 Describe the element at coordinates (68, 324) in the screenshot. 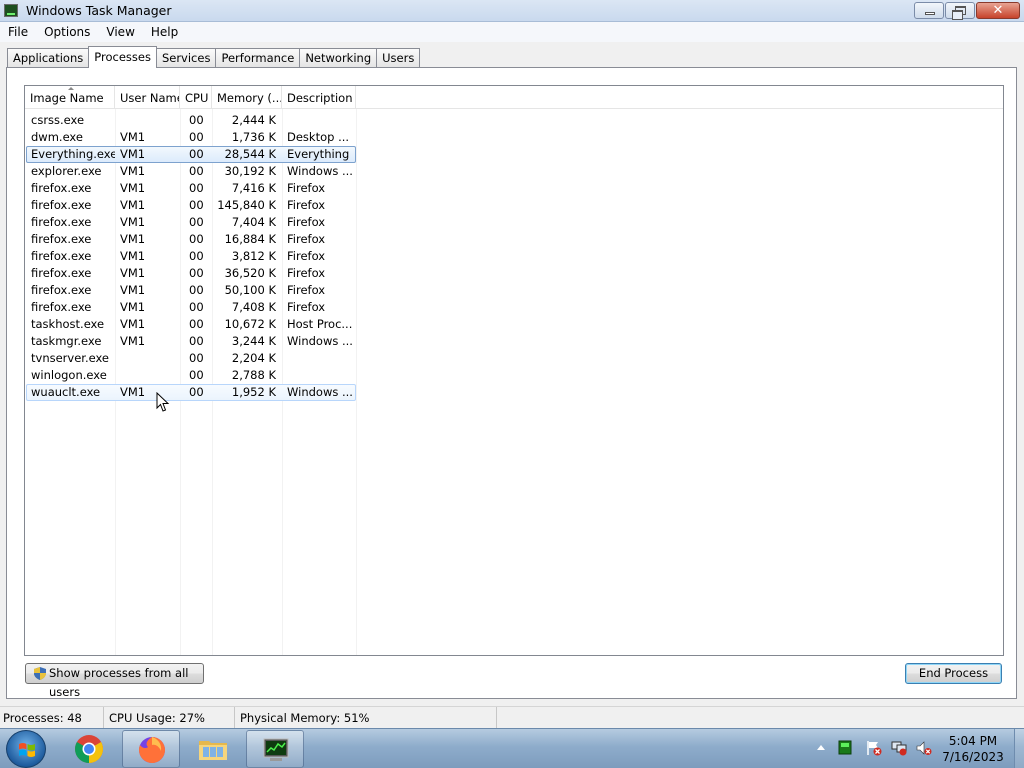

I see `process-image-name: taskhost.exe` at that location.